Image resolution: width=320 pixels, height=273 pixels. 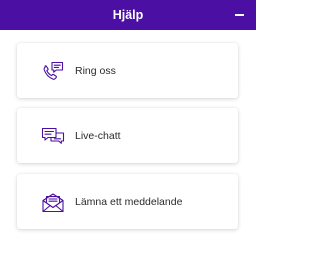 What do you see at coordinates (127, 70) in the screenshot?
I see `option-call-us: Ring oss` at bounding box center [127, 70].